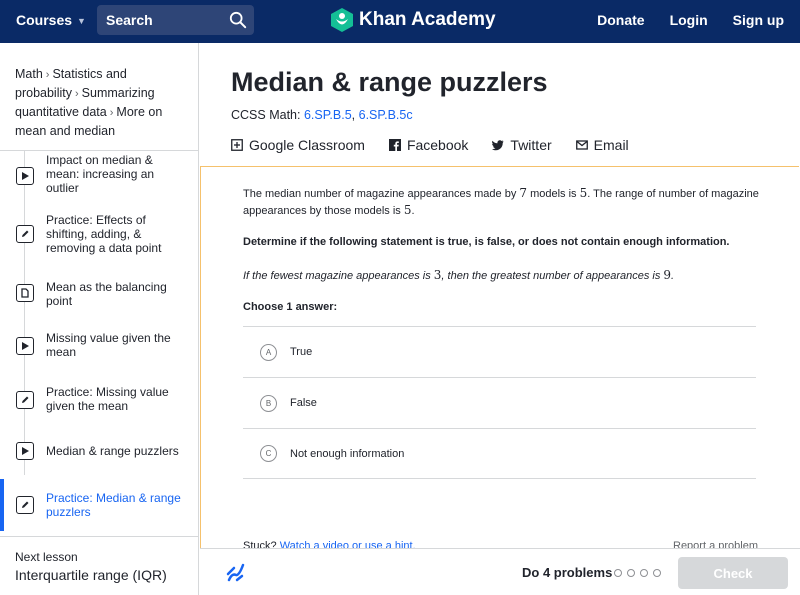  What do you see at coordinates (25, 293) in the screenshot?
I see `article-icon` at bounding box center [25, 293].